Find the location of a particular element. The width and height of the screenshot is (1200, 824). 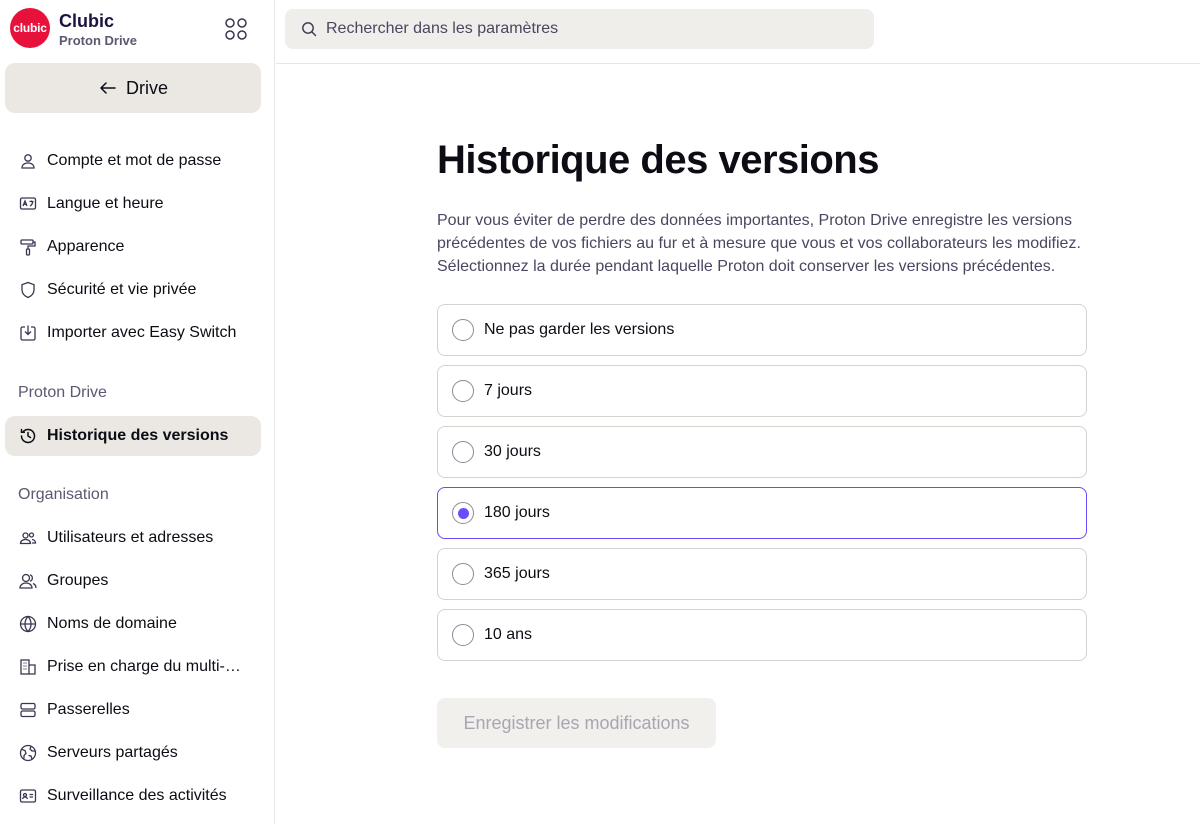

groups-icon is located at coordinates (28, 581).